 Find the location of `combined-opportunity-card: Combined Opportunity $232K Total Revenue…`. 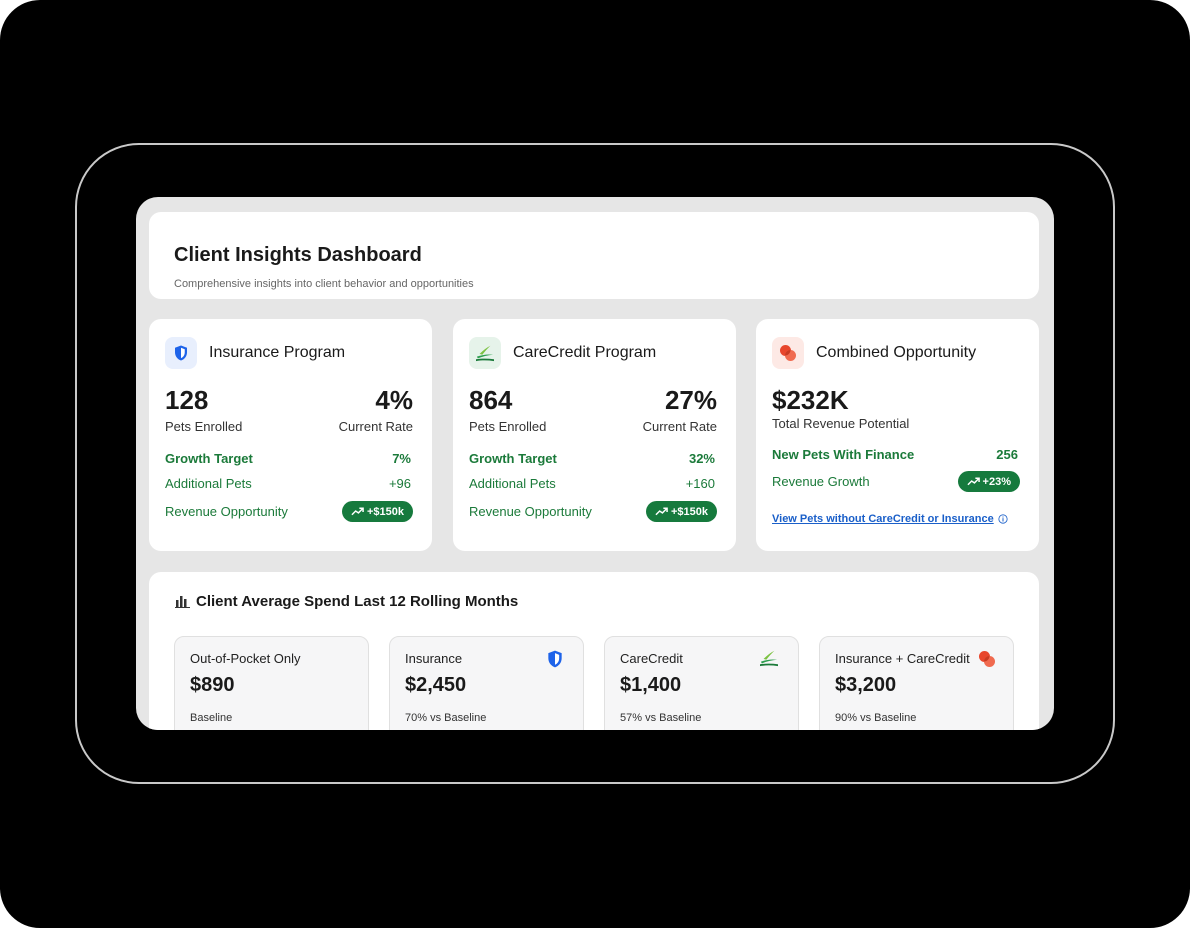

combined-opportunity-card: Combined Opportunity $232K Total Revenue… is located at coordinates (897, 435).